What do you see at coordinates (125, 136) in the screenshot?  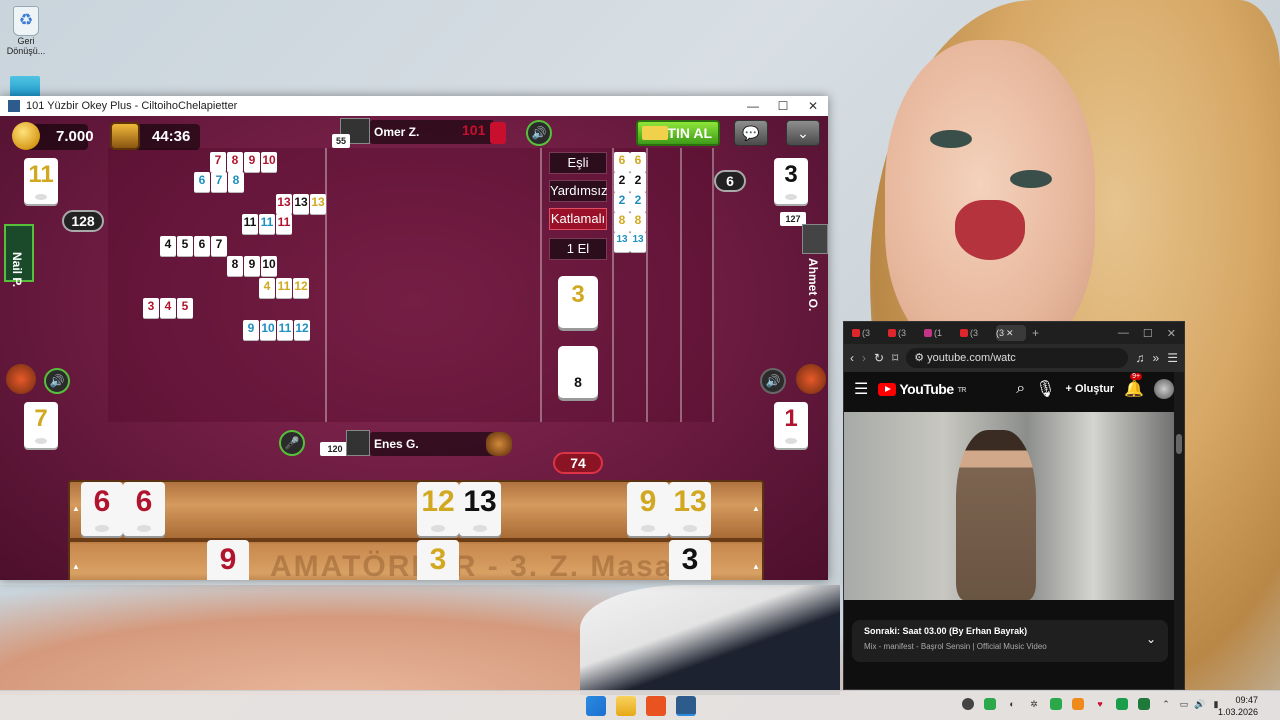 I see `treasure-chest-icon` at bounding box center [125, 136].